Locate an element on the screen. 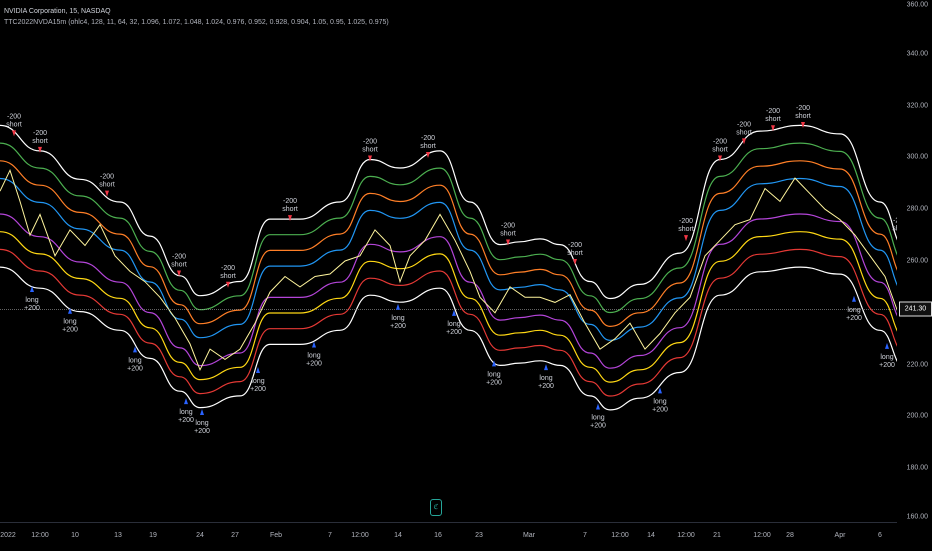 Image resolution: width=932 pixels, height=551 pixels. signal-long-8: long+200 is located at coordinates (202, 422).